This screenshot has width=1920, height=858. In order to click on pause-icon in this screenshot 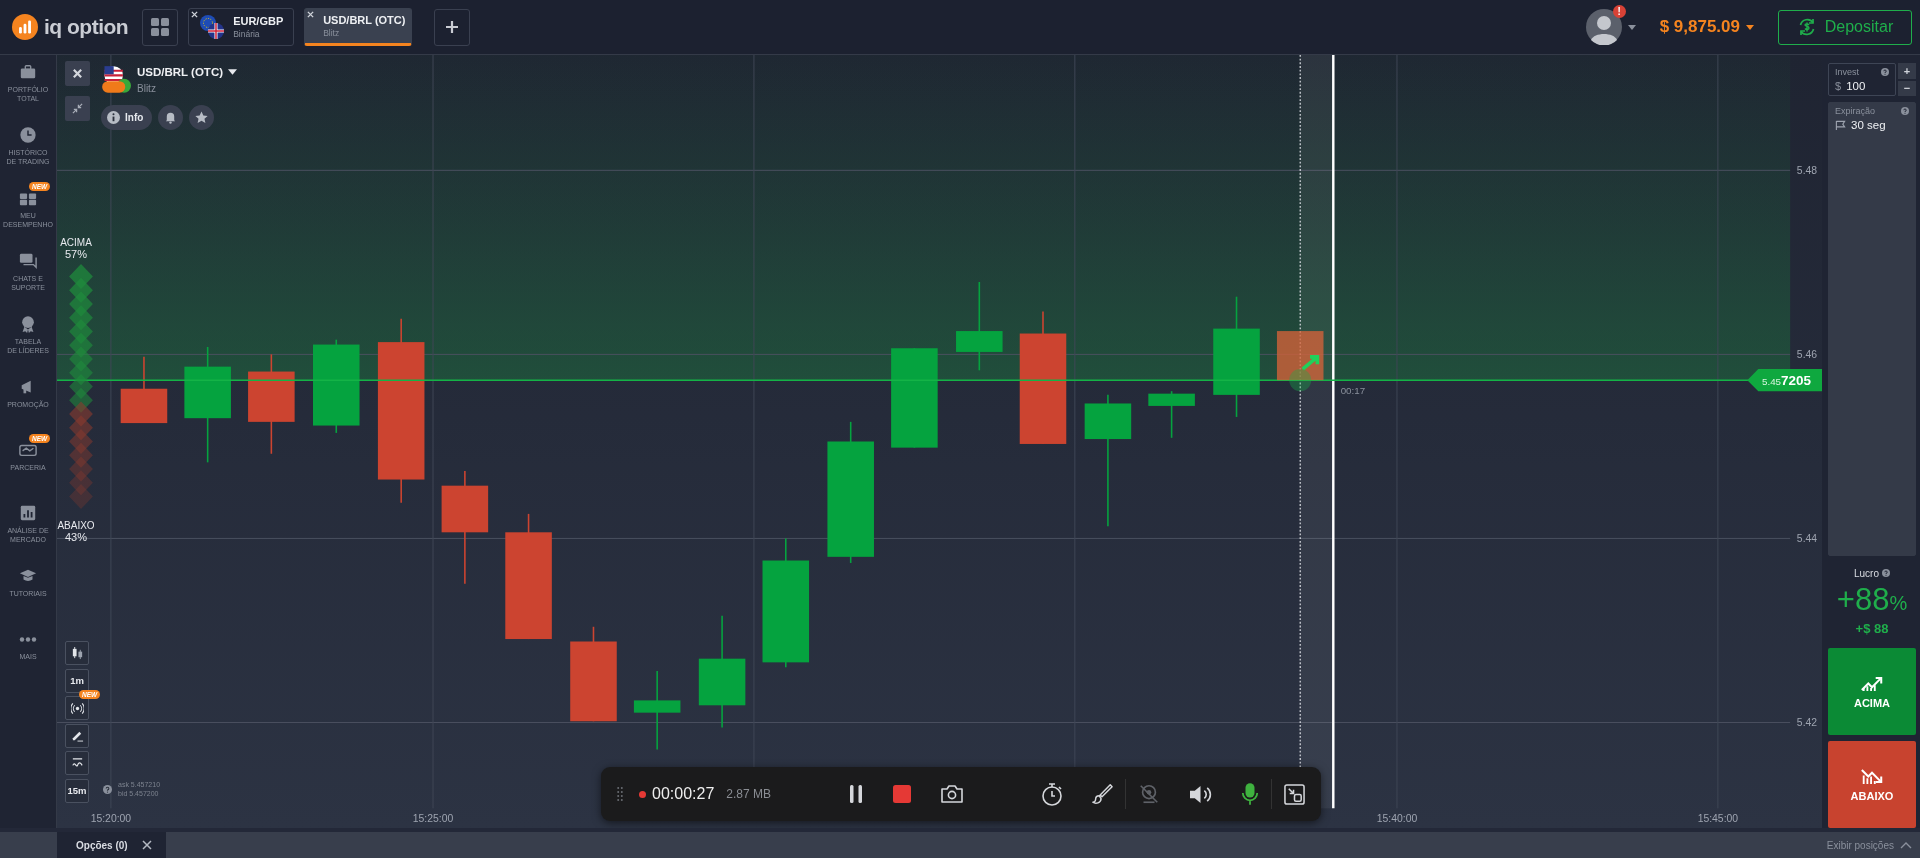, I will do `click(856, 794)`.